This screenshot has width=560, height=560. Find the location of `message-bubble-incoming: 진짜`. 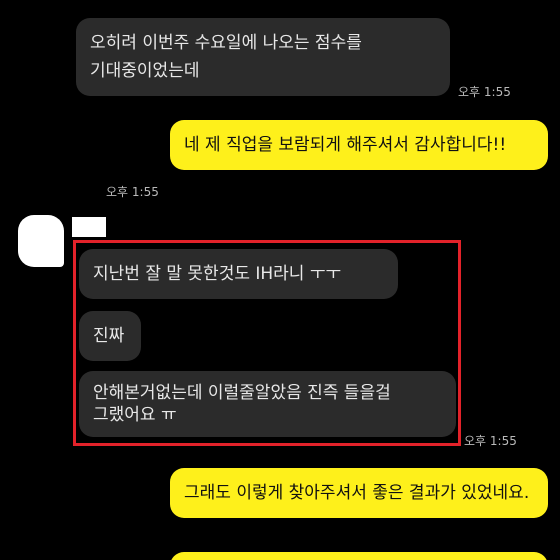

message-bubble-incoming: 진짜 is located at coordinates (110, 336).